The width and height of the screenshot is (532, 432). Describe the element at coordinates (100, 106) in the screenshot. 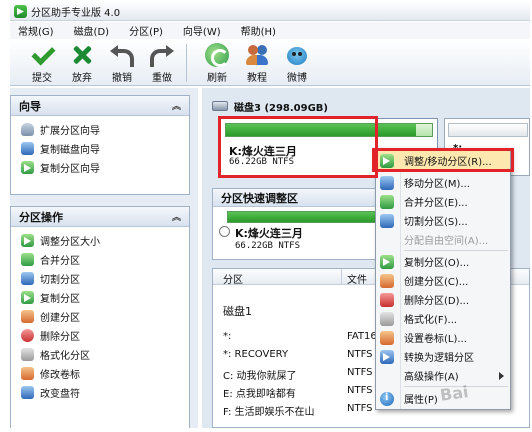

I see `wizard-panel-header: 向导 ︽` at that location.